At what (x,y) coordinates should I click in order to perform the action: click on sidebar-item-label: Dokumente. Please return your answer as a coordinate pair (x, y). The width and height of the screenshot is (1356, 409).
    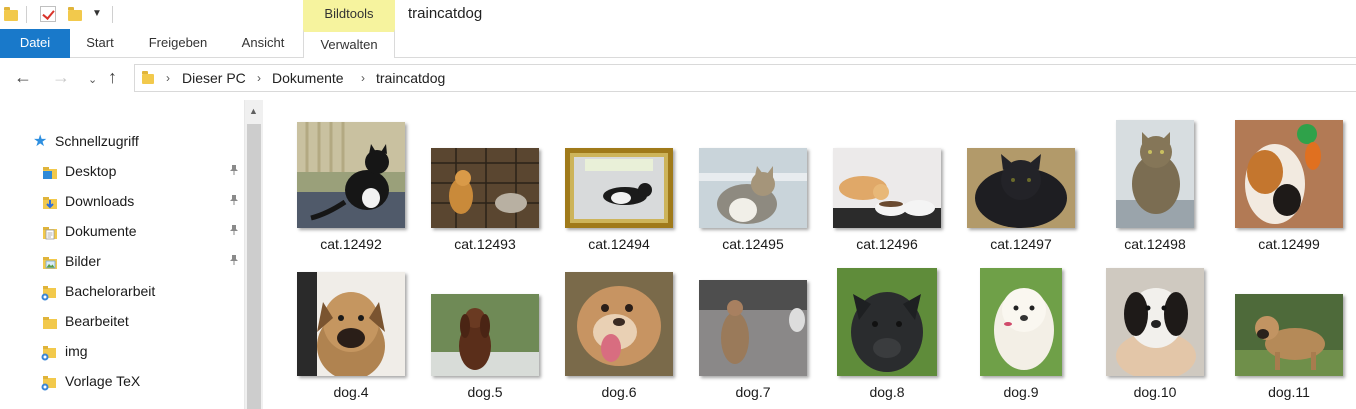
    Looking at the image, I should click on (101, 231).